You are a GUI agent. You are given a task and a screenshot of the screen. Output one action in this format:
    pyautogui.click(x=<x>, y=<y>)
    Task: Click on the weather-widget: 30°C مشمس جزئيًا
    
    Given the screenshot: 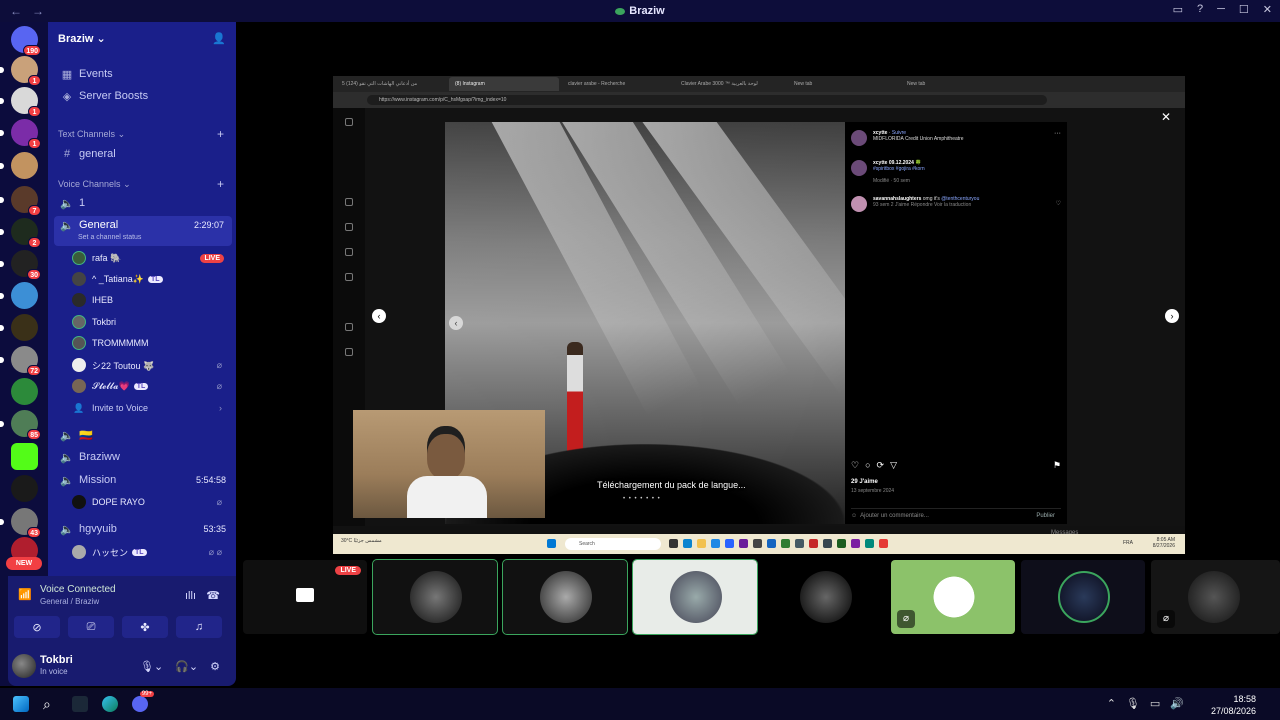 What is the action you would take?
    pyautogui.click(x=361, y=541)
    